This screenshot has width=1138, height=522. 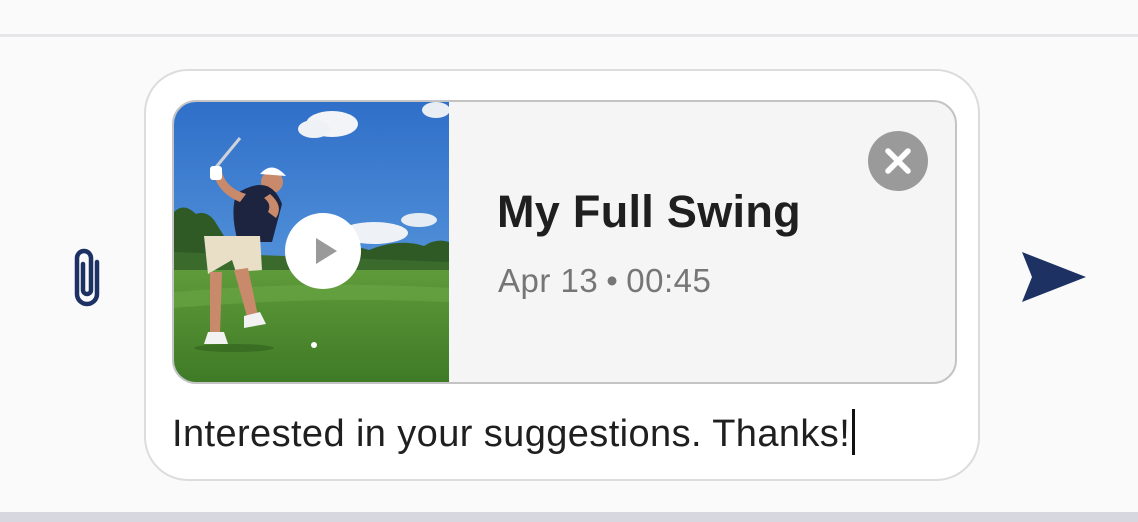 I want to click on remove-attachment-button, so click(x=898, y=161).